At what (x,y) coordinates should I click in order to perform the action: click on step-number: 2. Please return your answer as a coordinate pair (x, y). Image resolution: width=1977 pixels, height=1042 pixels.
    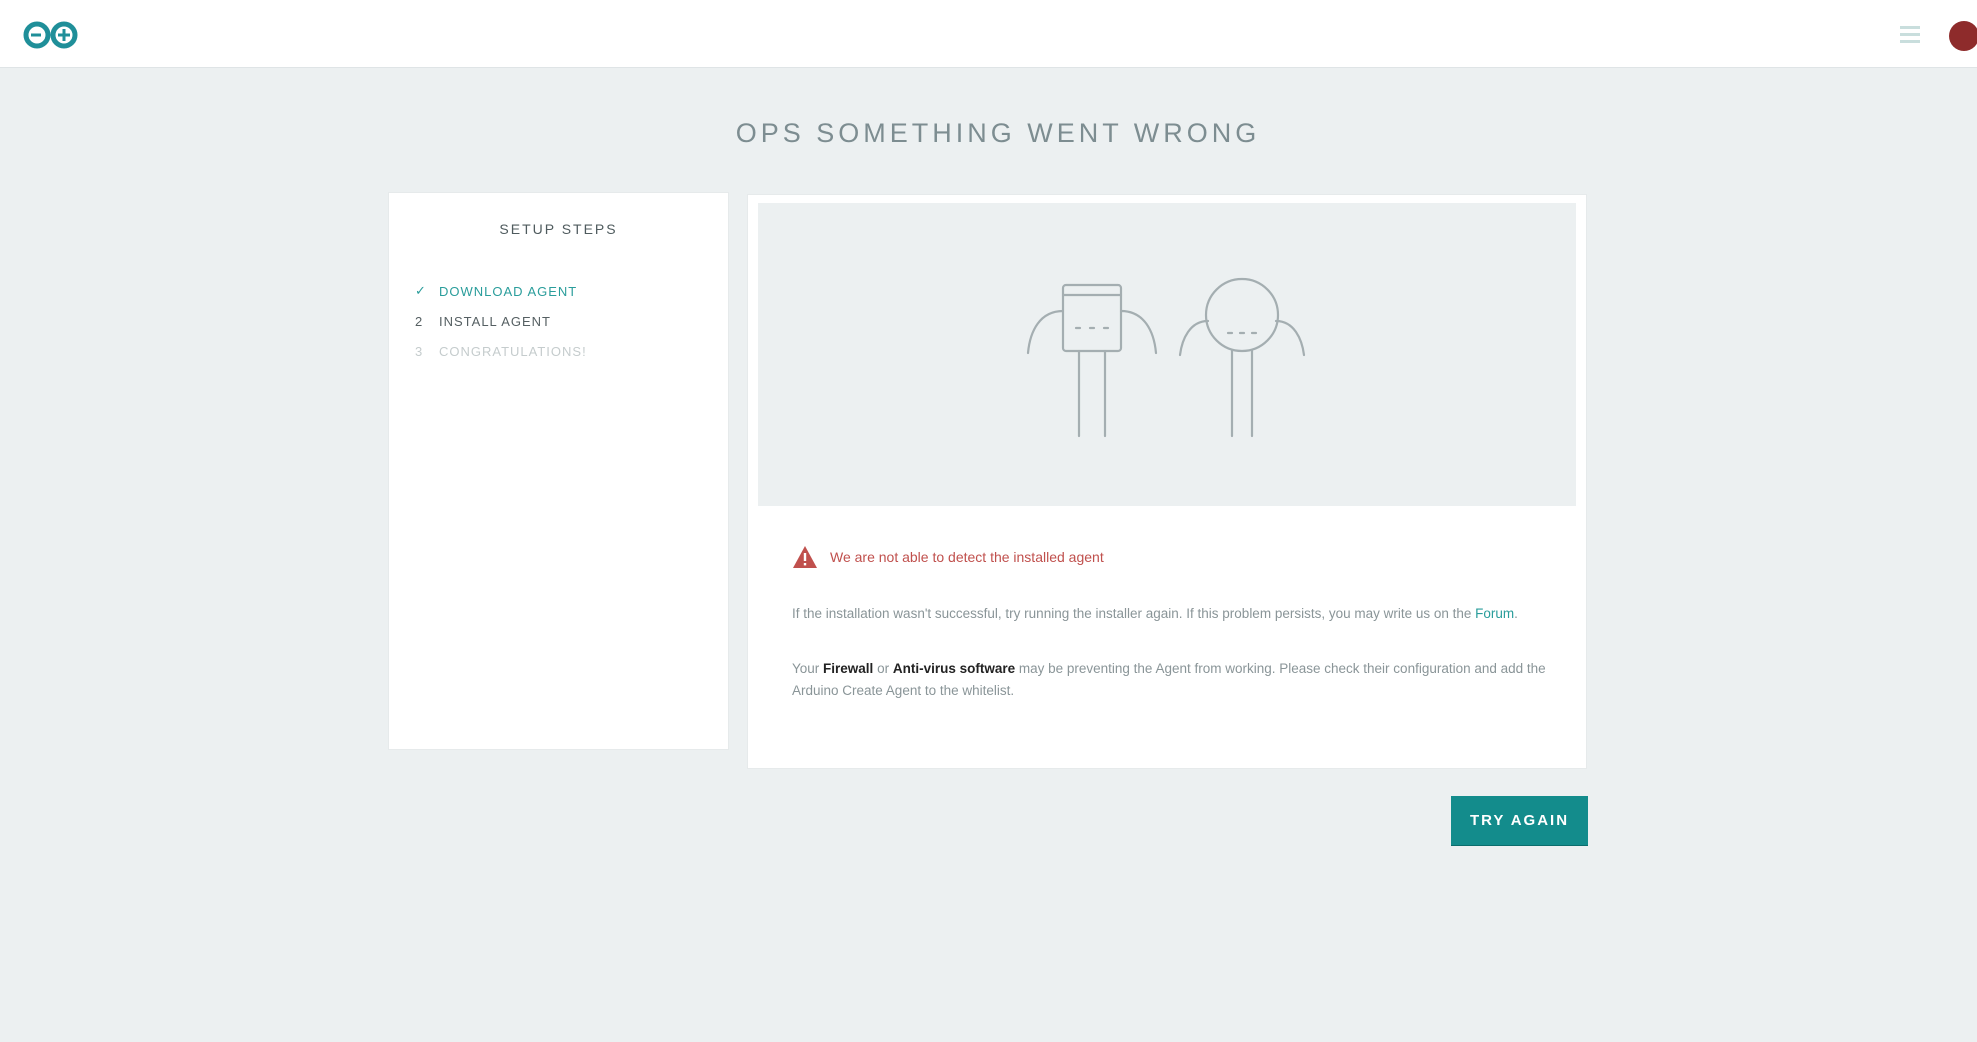
    Looking at the image, I should click on (419, 321).